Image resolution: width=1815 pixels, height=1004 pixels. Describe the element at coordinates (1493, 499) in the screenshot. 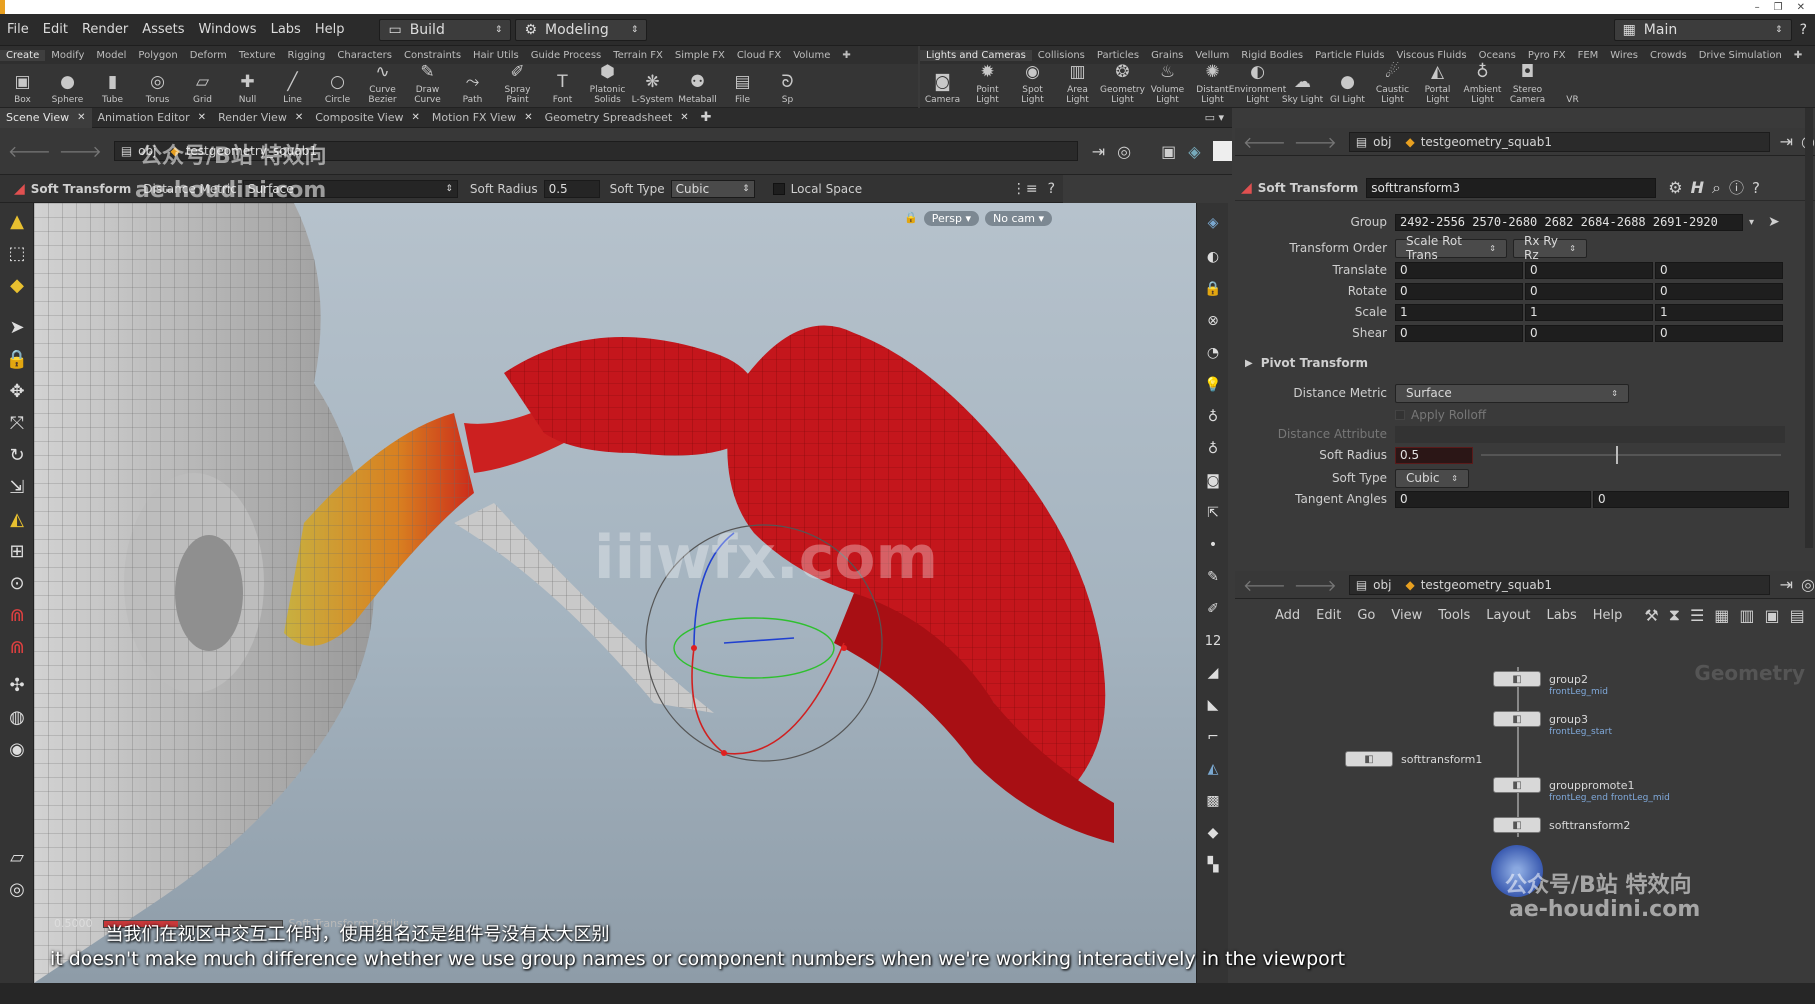

I see `tangent-angle-1-field: 0` at that location.